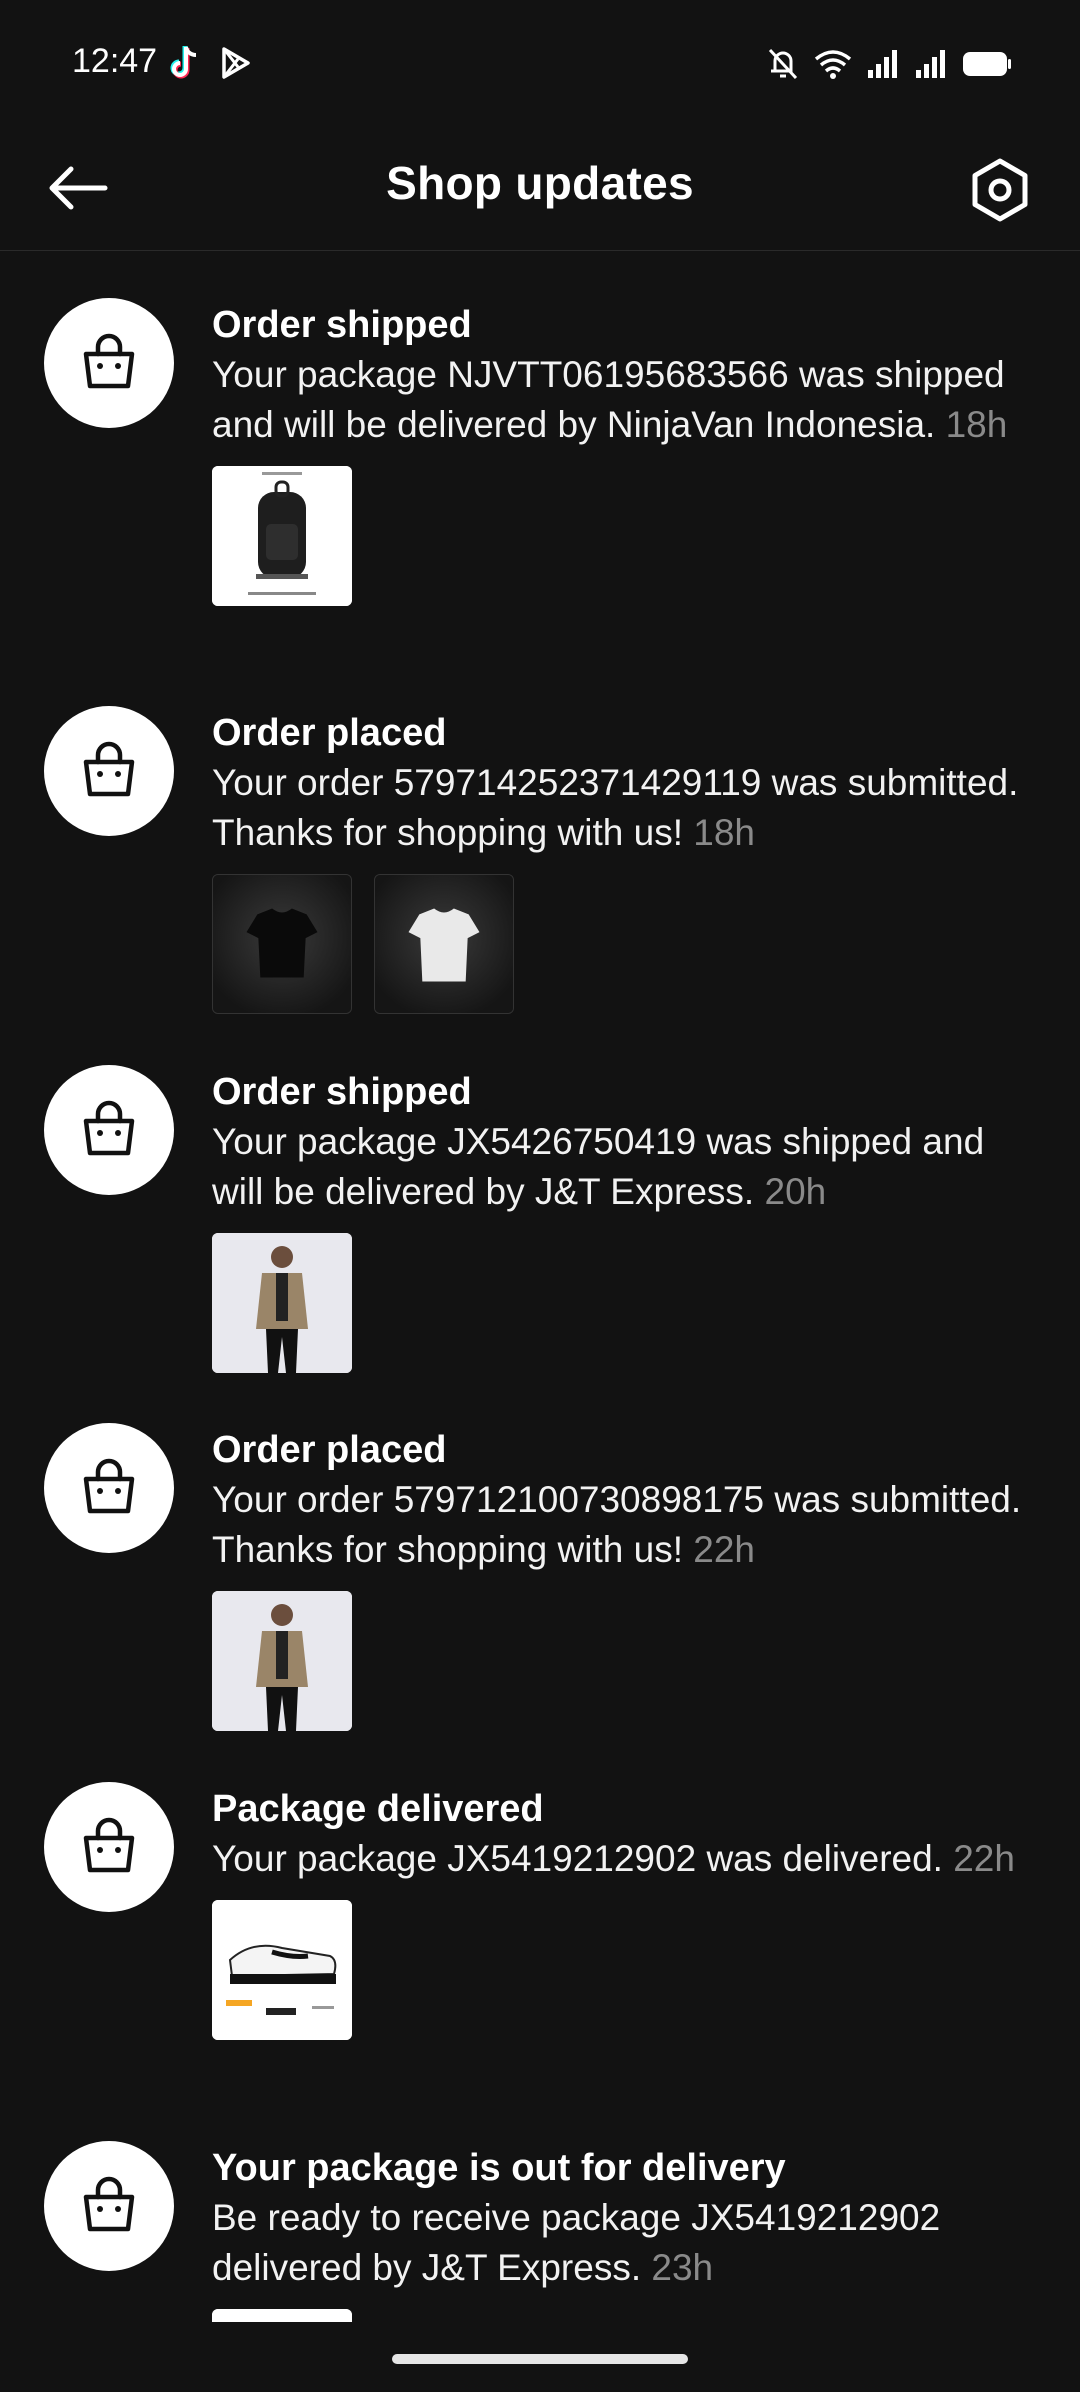  I want to click on notification-title: Package delivered, so click(378, 1809).